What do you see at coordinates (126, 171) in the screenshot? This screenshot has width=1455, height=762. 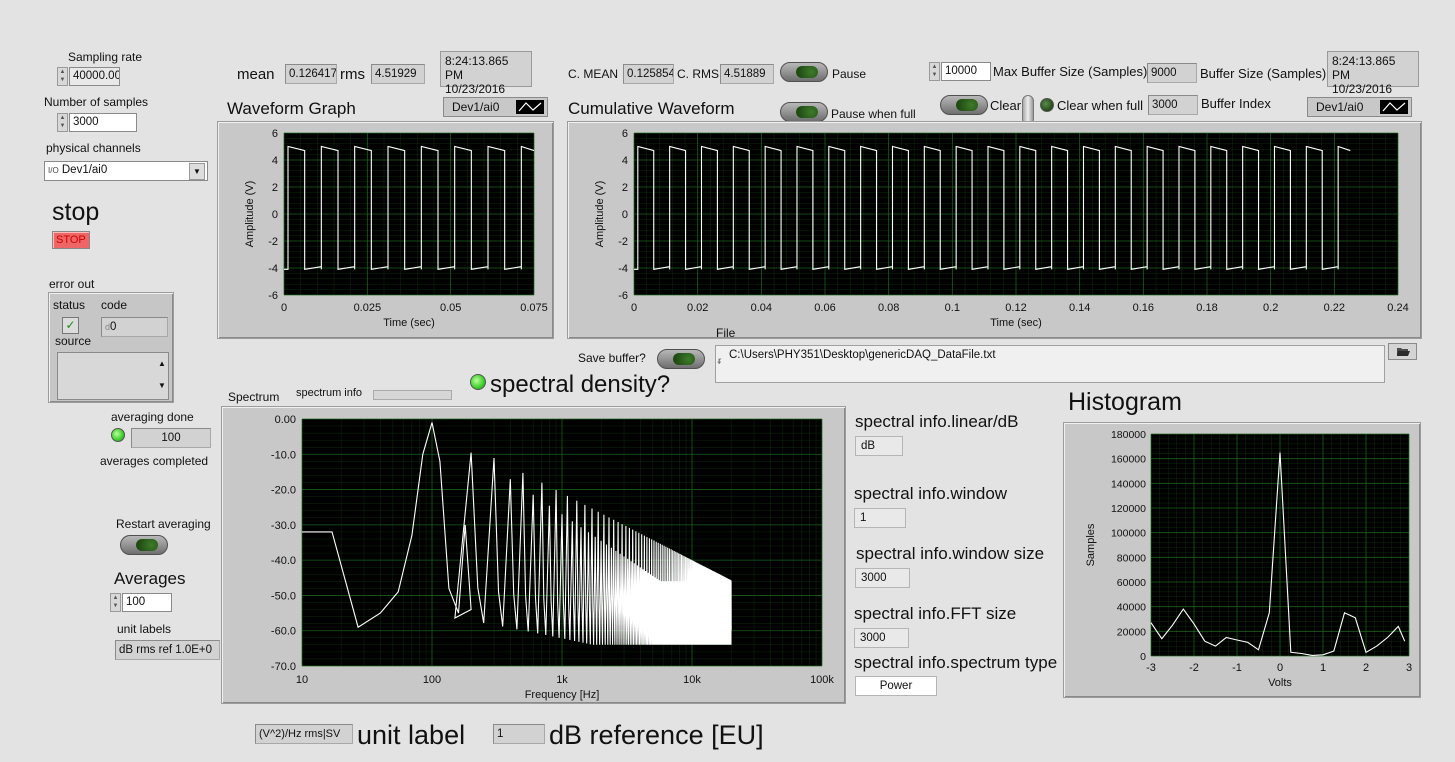 I see `physical-channels-select: I/O Dev1/ai0 ▼` at bounding box center [126, 171].